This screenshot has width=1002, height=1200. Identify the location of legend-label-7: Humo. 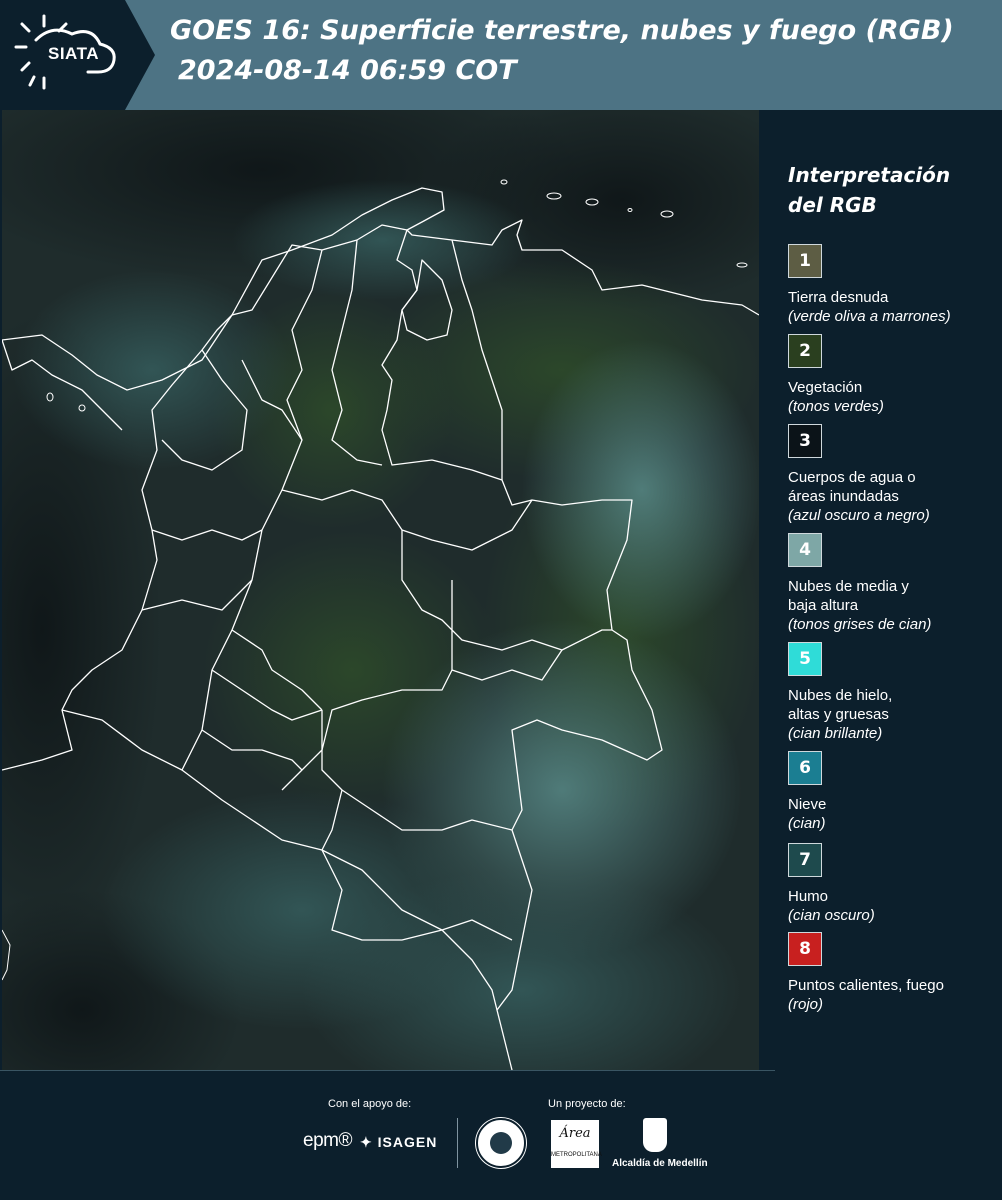
(808, 896).